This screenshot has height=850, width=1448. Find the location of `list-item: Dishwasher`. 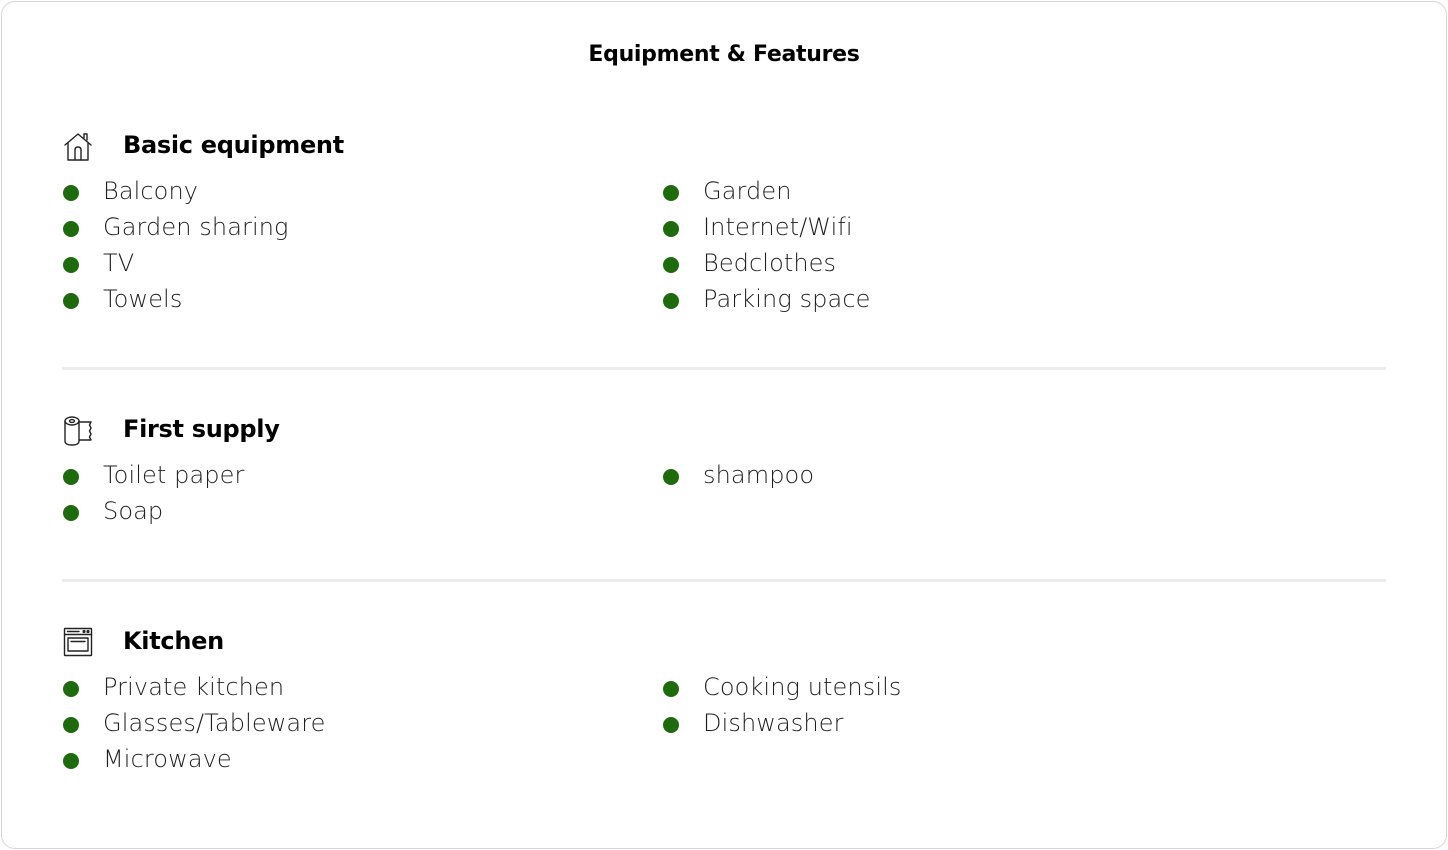

list-item: Dishwasher is located at coordinates (942, 726).